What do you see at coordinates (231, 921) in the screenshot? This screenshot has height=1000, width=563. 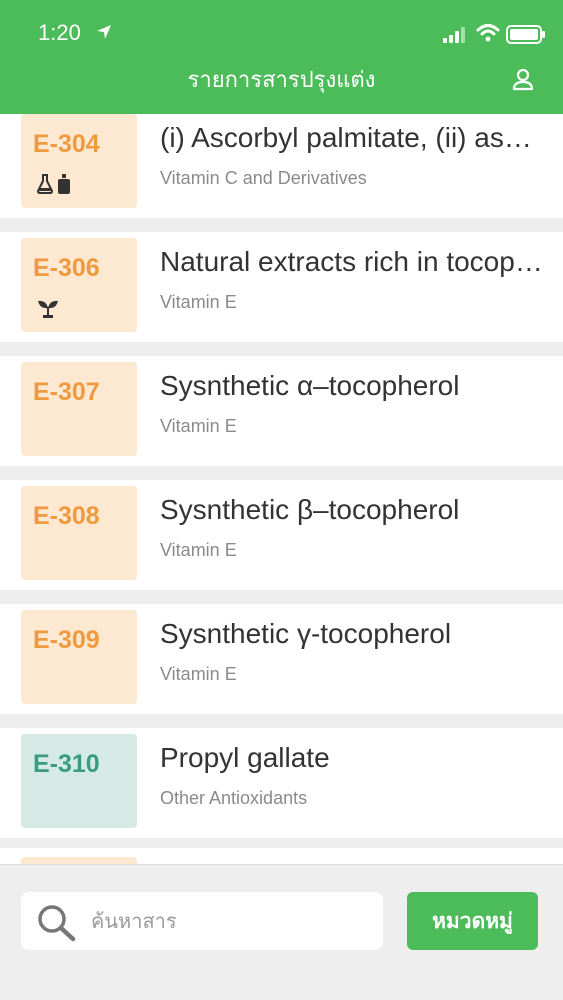 I see `search-input` at bounding box center [231, 921].